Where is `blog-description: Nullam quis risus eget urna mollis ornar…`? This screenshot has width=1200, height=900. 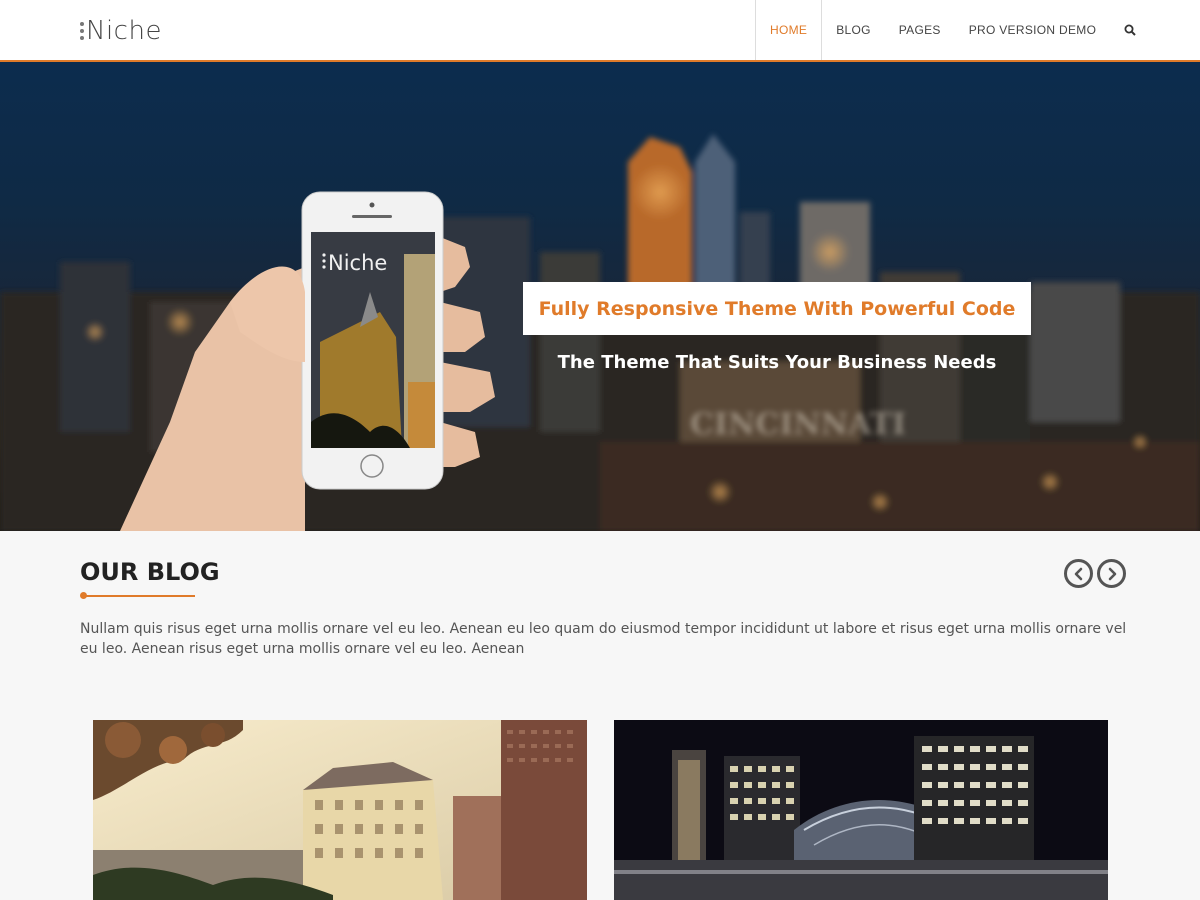 blog-description: Nullam quis risus eget urna mollis ornar… is located at coordinates (603, 639).